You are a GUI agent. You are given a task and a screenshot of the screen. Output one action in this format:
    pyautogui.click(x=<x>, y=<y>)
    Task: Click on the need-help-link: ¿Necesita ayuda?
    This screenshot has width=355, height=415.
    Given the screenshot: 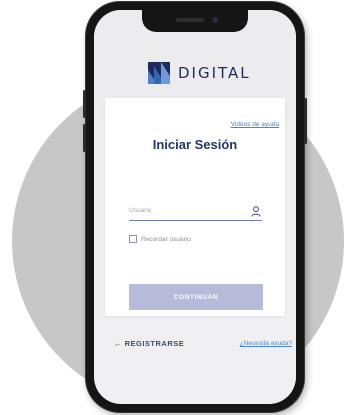 What is the action you would take?
    pyautogui.click(x=266, y=343)
    